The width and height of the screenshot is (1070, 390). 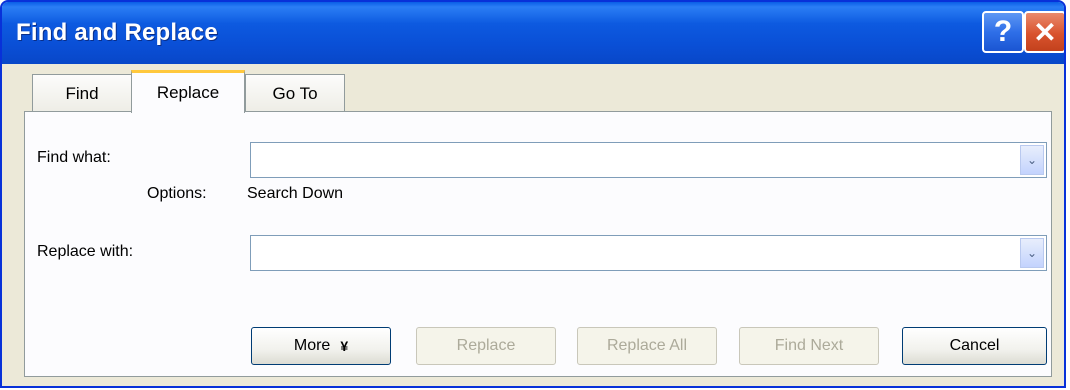 I want to click on close-icon: ✕, so click(x=1045, y=32).